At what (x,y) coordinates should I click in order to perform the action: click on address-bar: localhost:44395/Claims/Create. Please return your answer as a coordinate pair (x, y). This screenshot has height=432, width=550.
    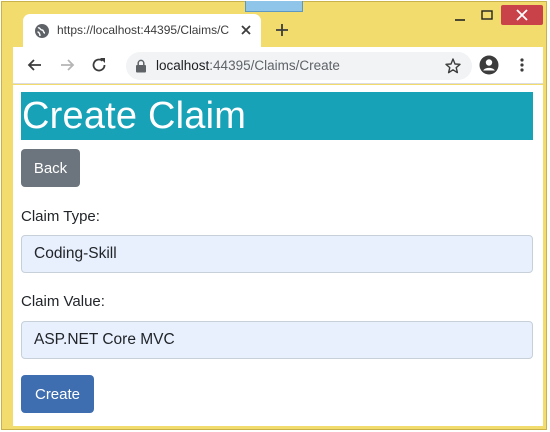
    Looking at the image, I should click on (299, 66).